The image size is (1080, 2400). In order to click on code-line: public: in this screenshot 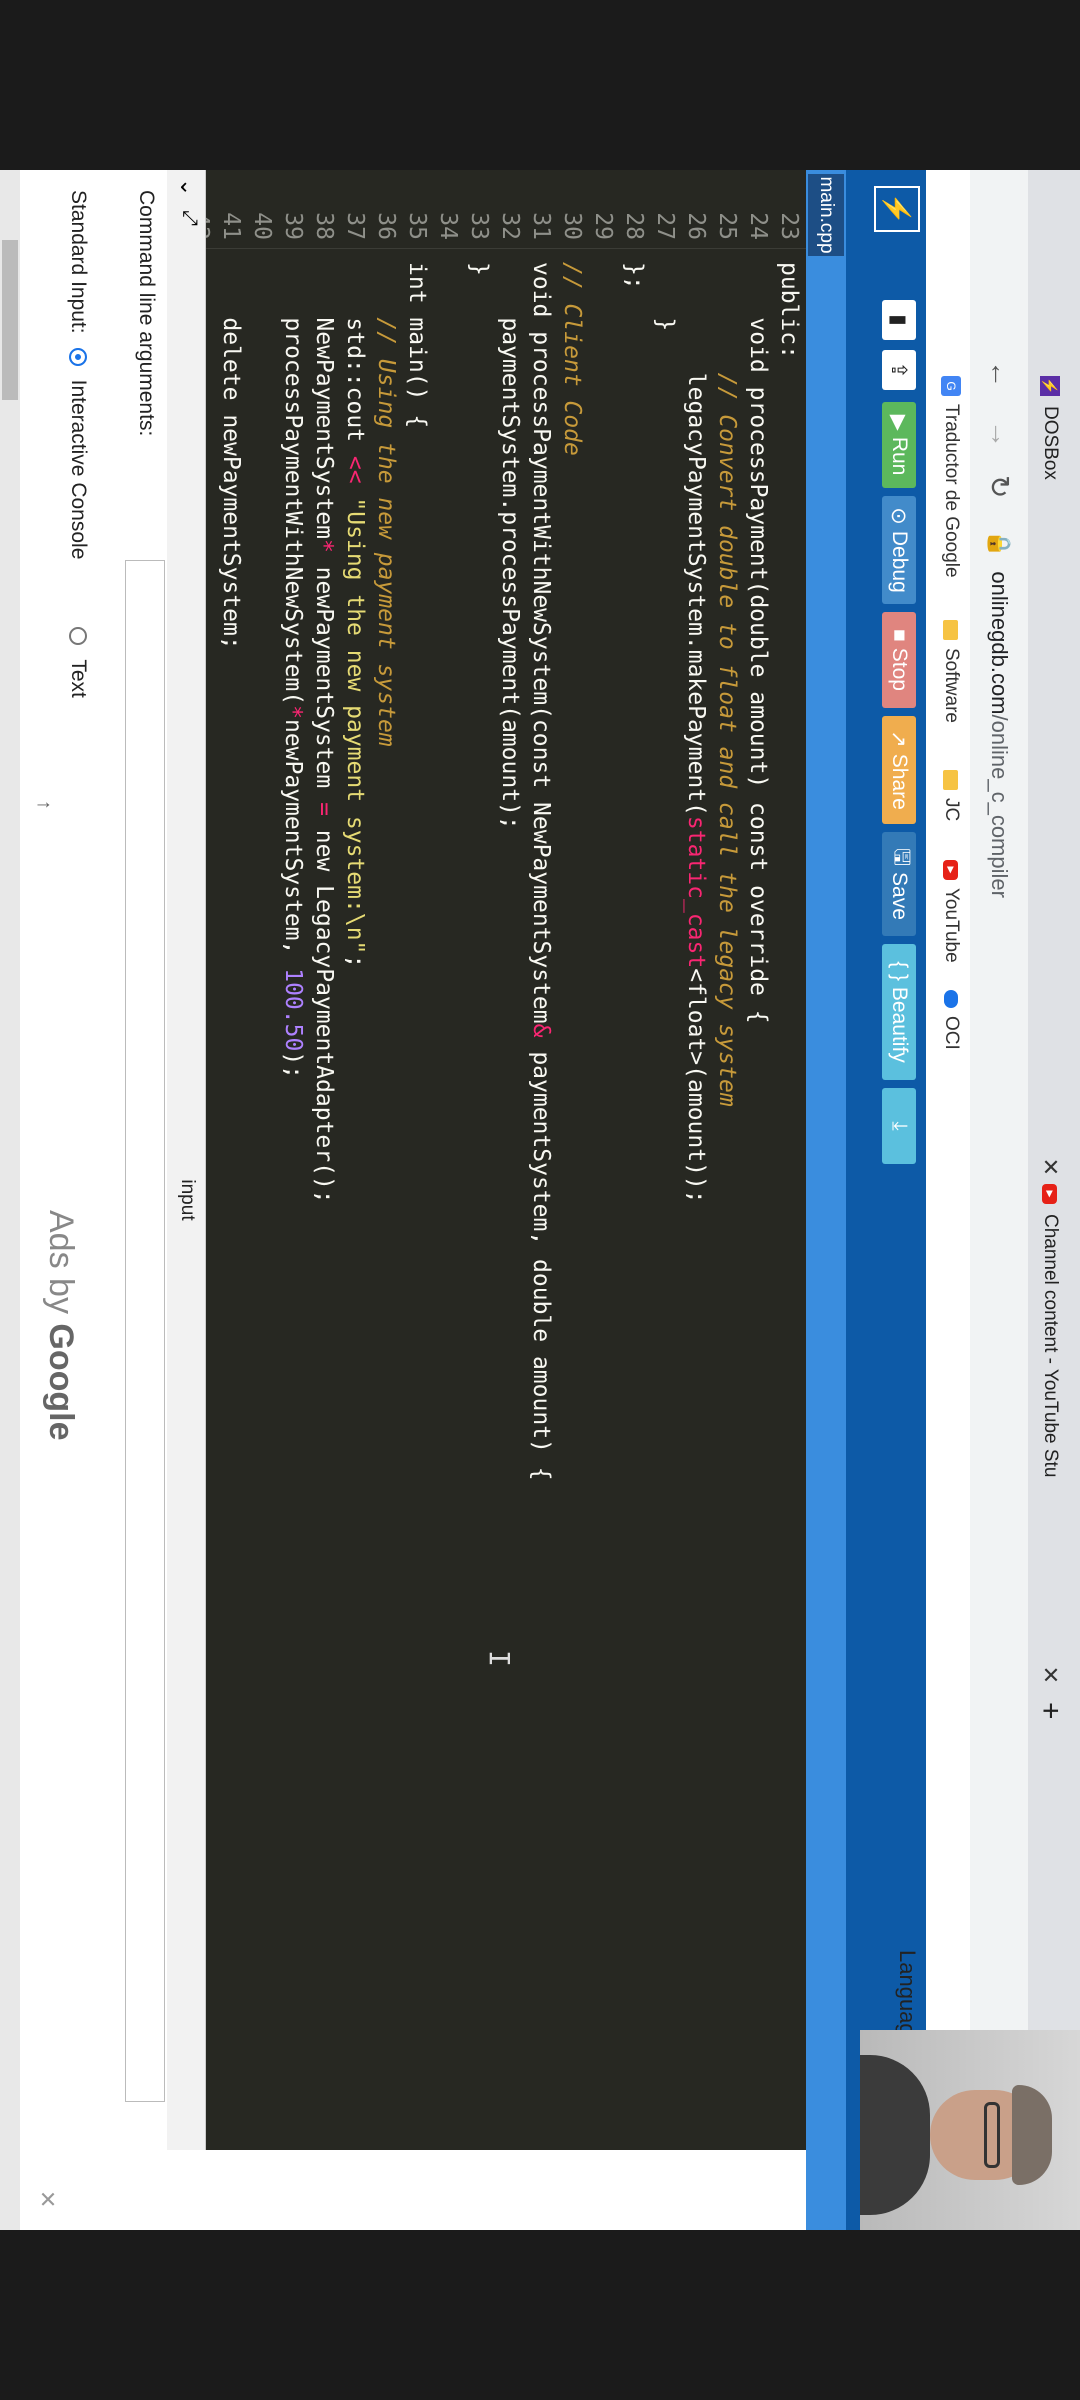, I will do `click(789, 310)`.